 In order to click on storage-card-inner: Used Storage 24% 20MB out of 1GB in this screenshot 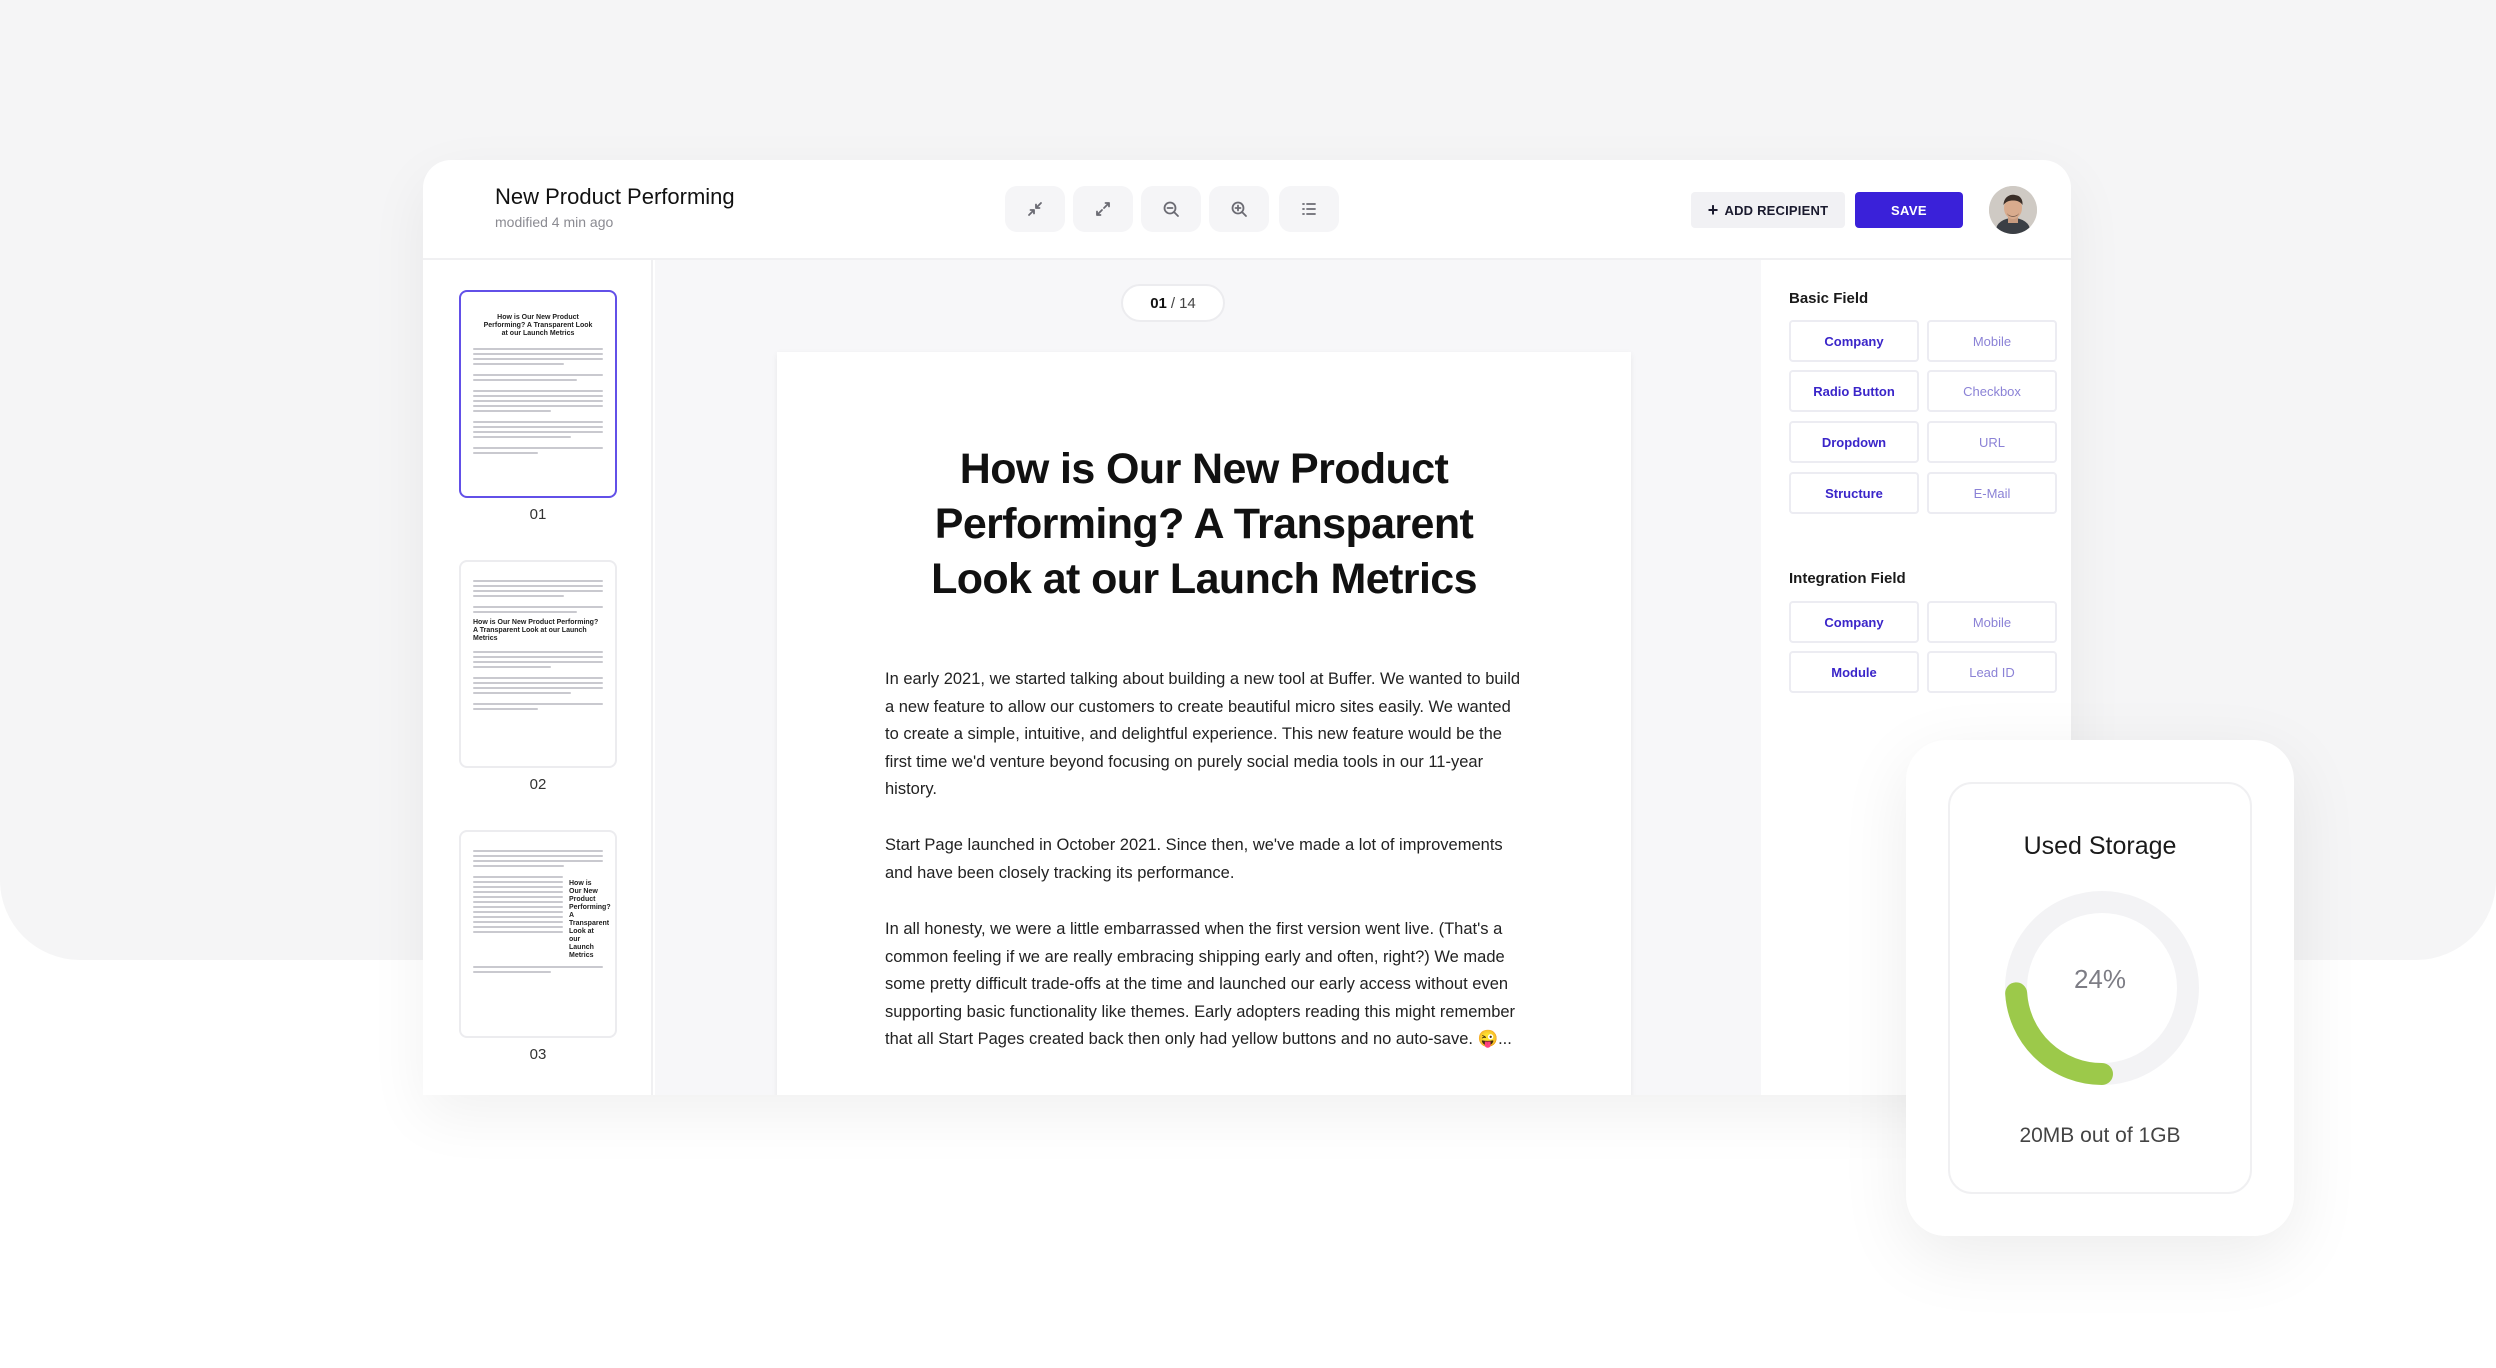, I will do `click(2100, 988)`.